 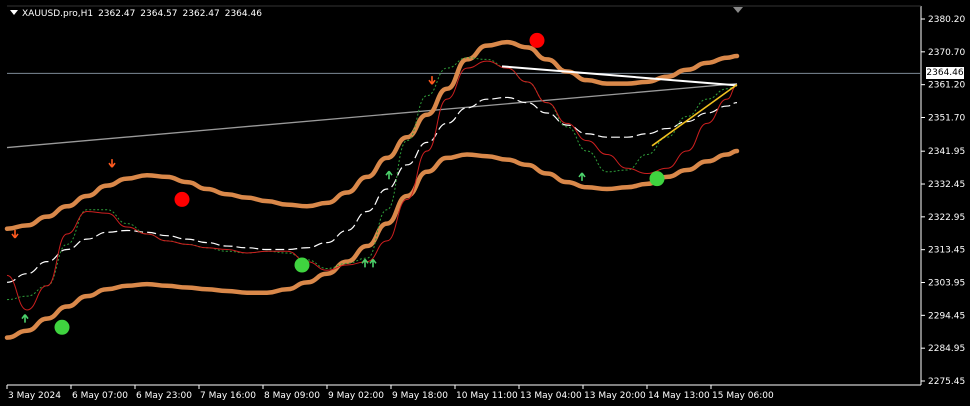 What do you see at coordinates (159, 14) in the screenshot?
I see `high-value: 2364.57` at bounding box center [159, 14].